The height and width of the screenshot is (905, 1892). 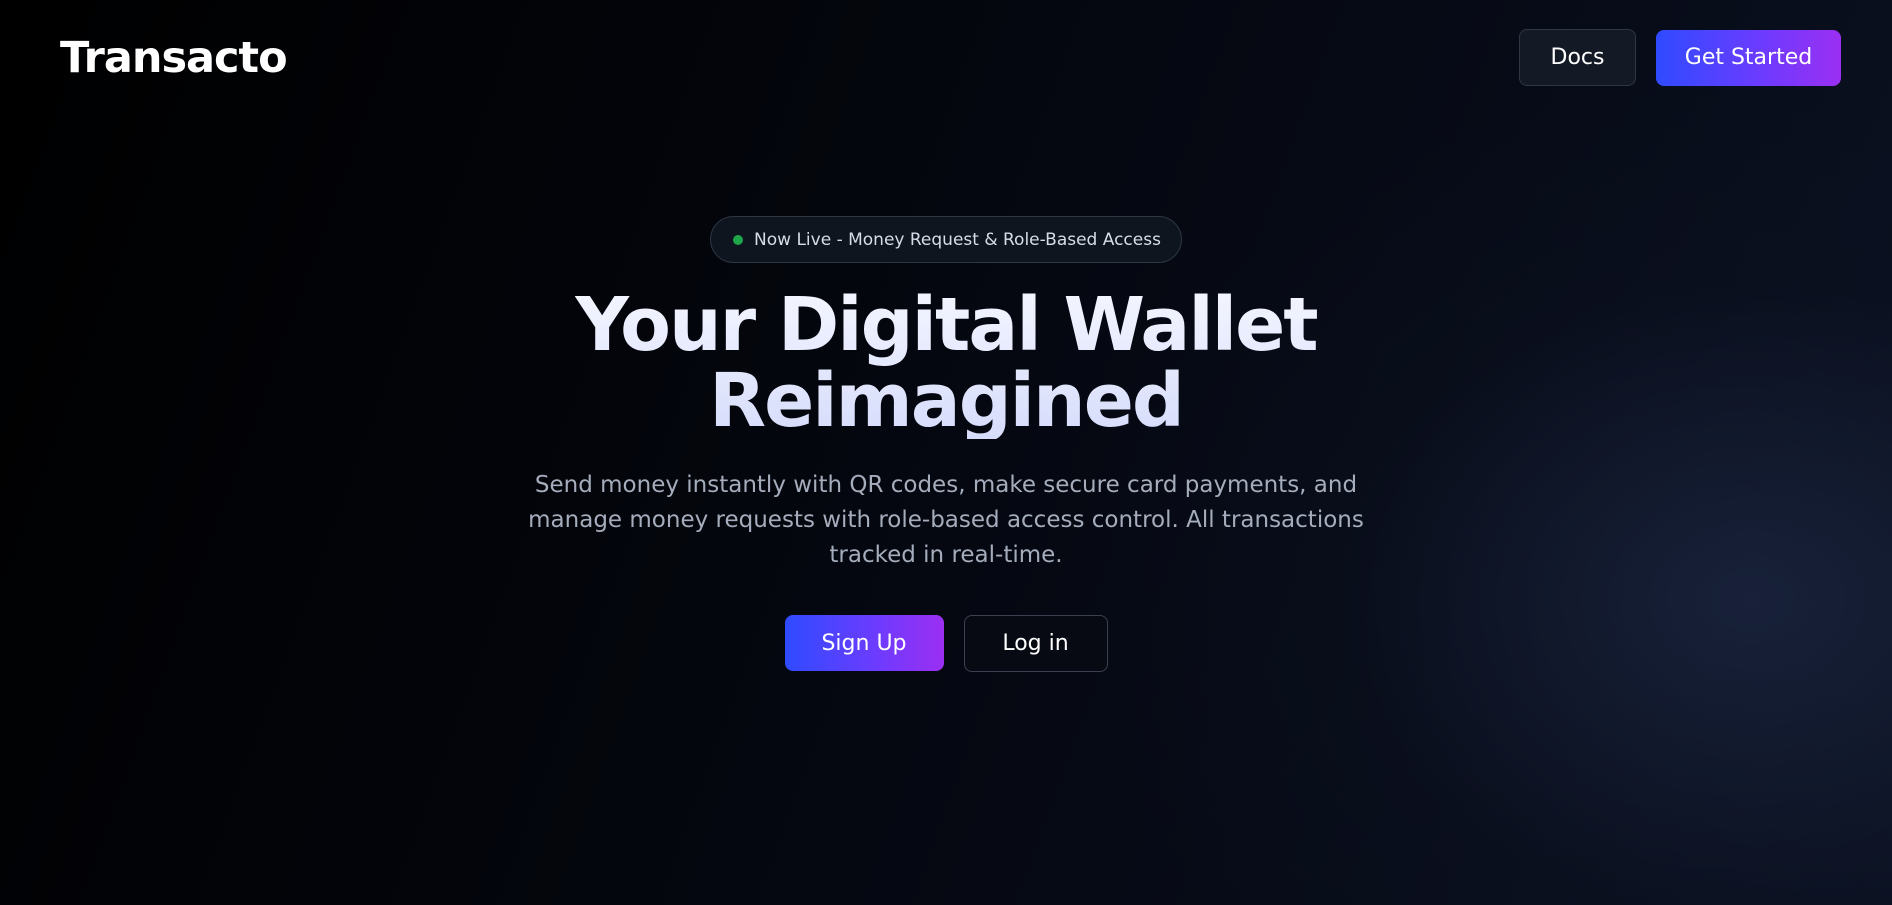 What do you see at coordinates (946, 643) in the screenshot?
I see `cta-row: Sign Up Log in` at bounding box center [946, 643].